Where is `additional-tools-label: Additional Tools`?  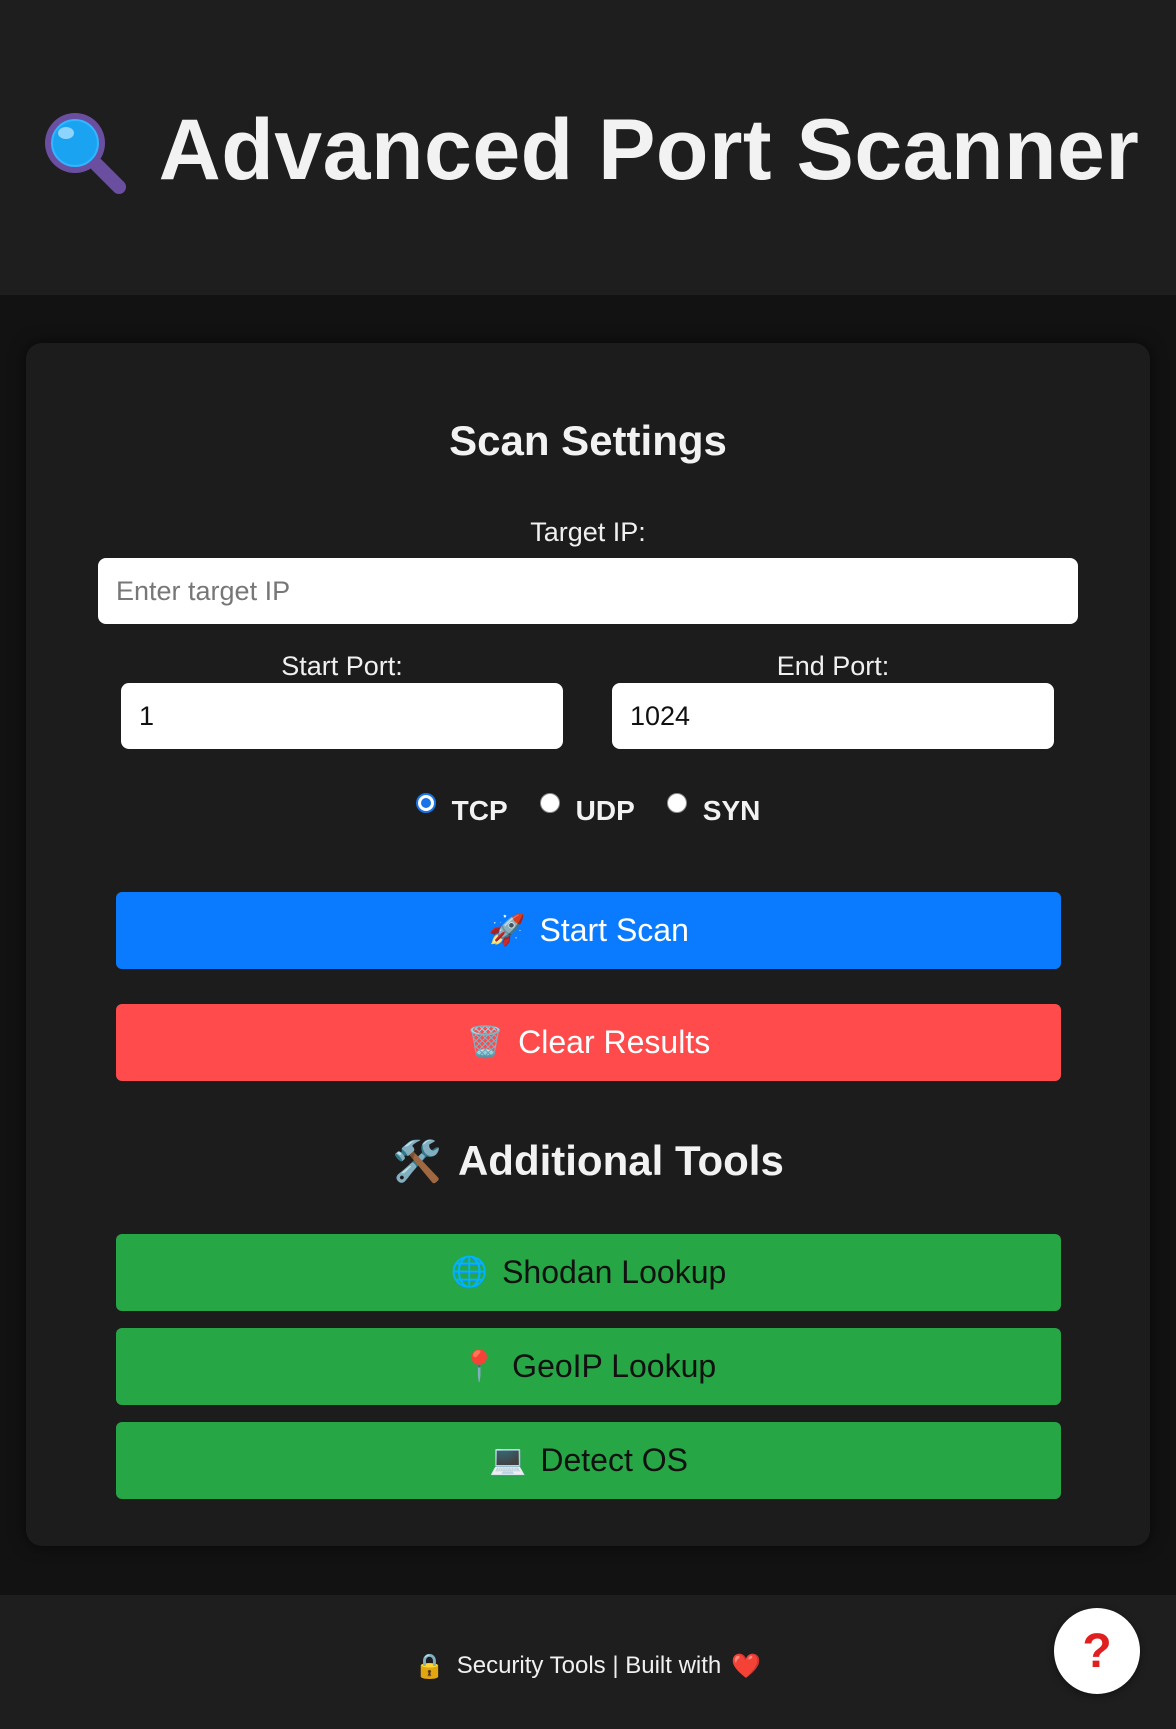
additional-tools-label: Additional Tools is located at coordinates (620, 1160).